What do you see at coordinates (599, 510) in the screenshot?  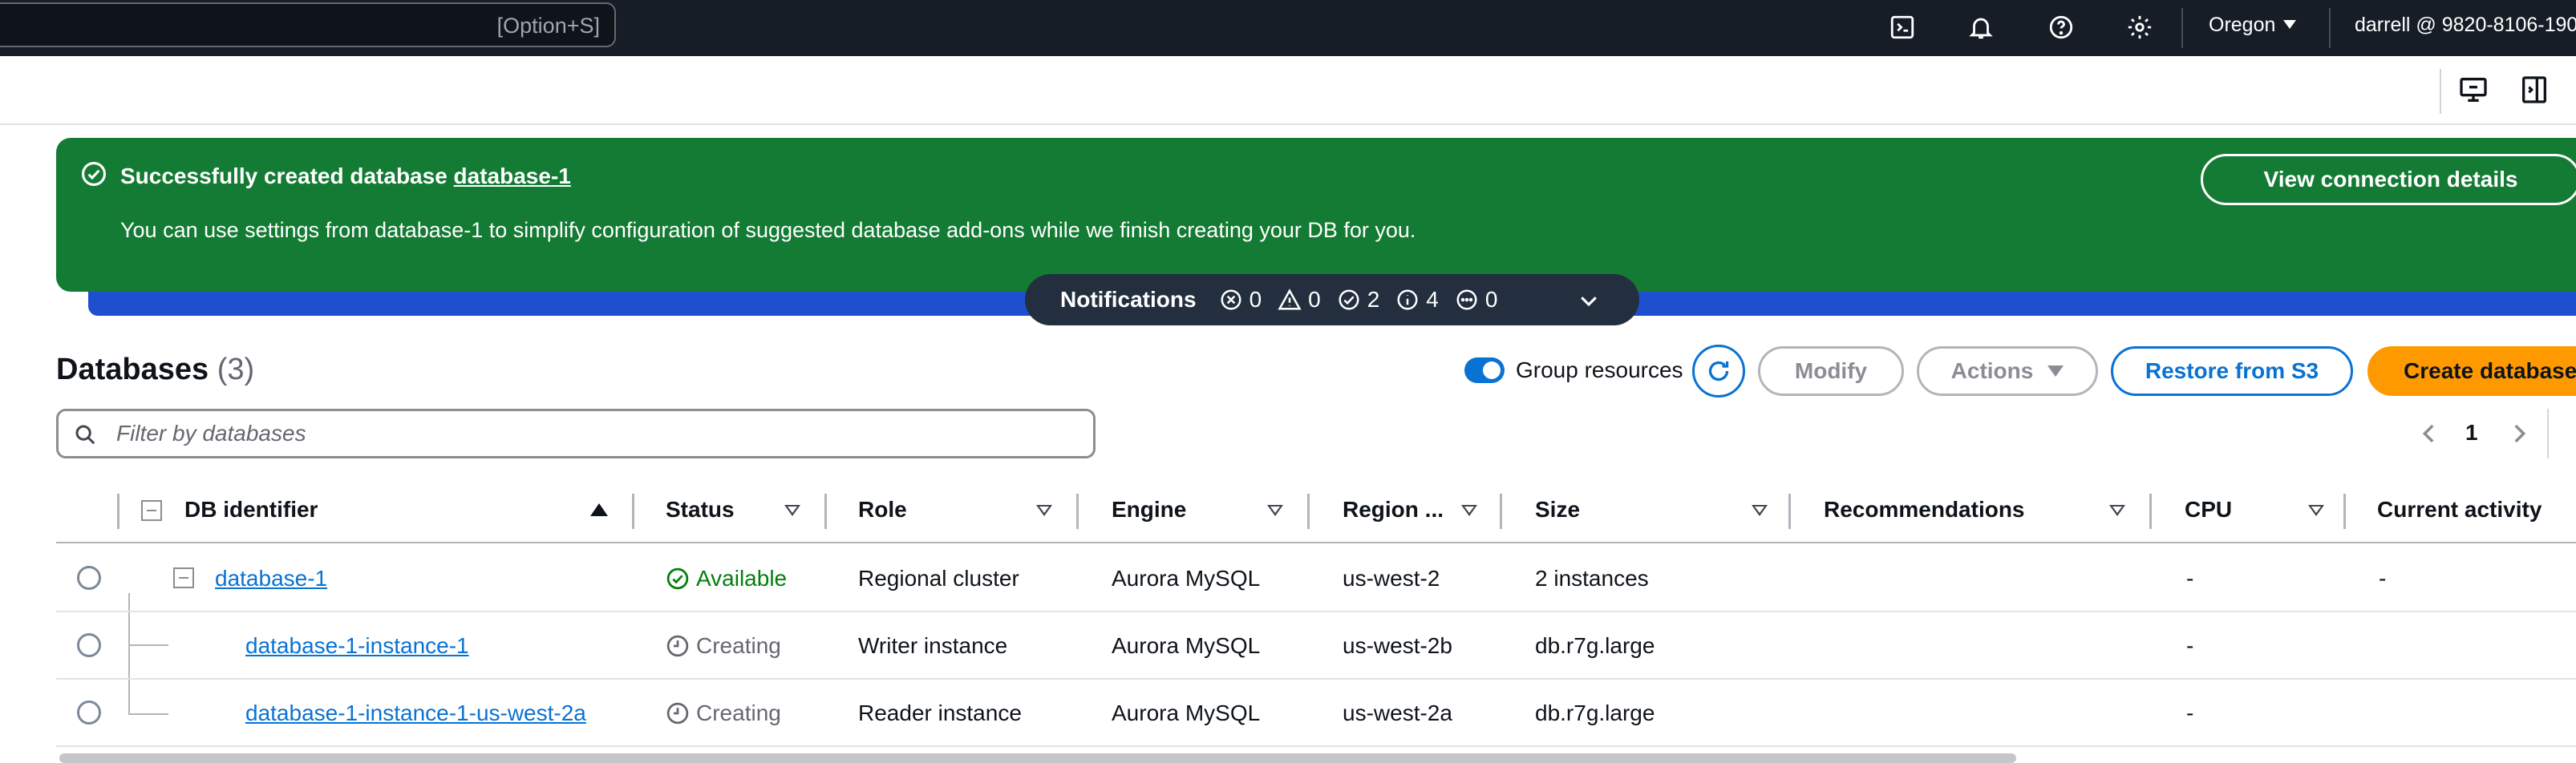 I see `sort-ascending-icon` at bounding box center [599, 510].